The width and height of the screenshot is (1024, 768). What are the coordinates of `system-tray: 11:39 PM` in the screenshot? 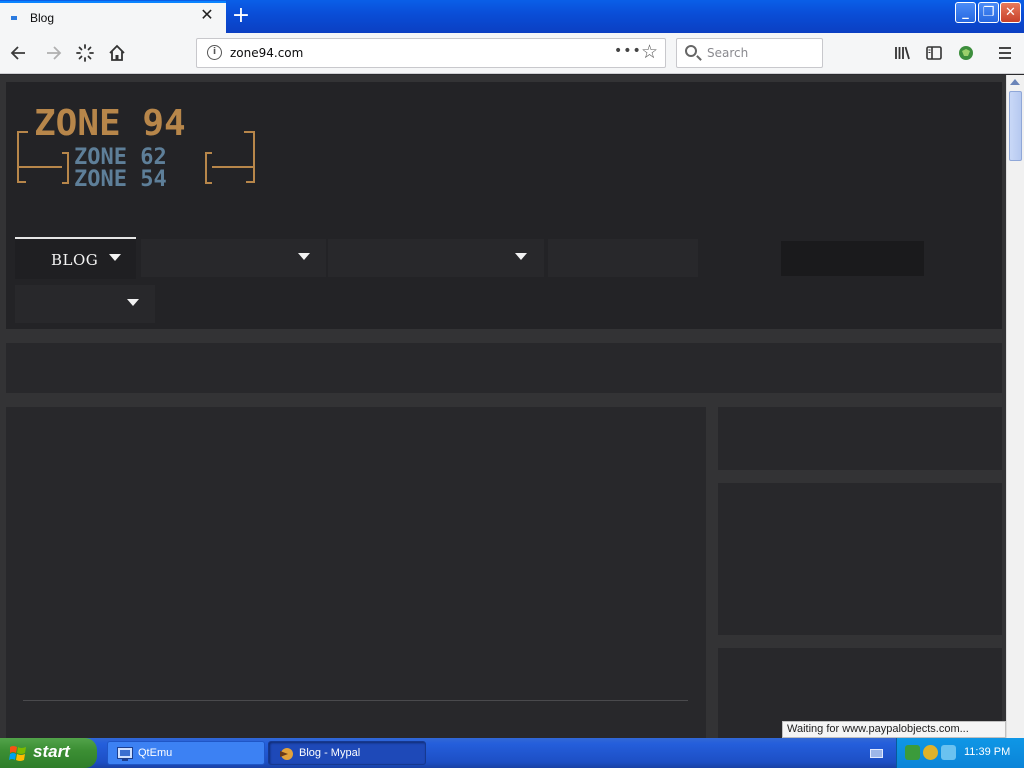 It's located at (960, 753).